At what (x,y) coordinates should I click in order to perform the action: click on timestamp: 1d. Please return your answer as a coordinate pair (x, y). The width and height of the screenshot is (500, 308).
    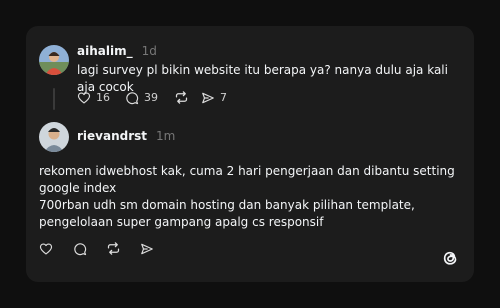
    Looking at the image, I should click on (149, 51).